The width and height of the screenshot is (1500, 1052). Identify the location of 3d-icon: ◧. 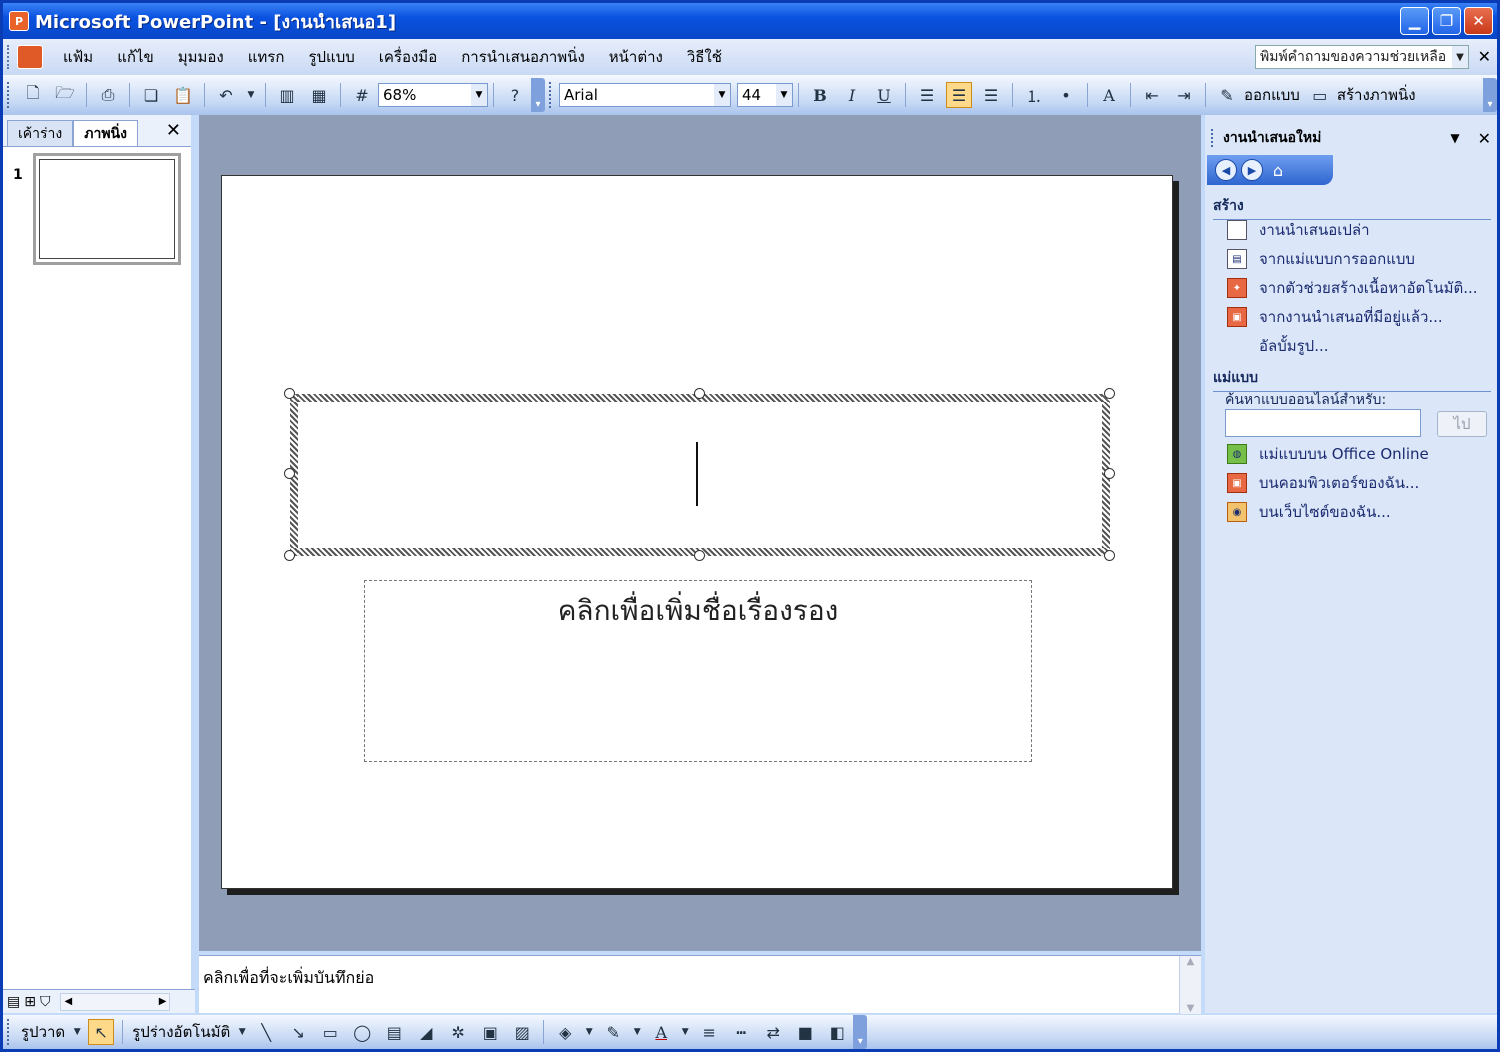
(837, 1032).